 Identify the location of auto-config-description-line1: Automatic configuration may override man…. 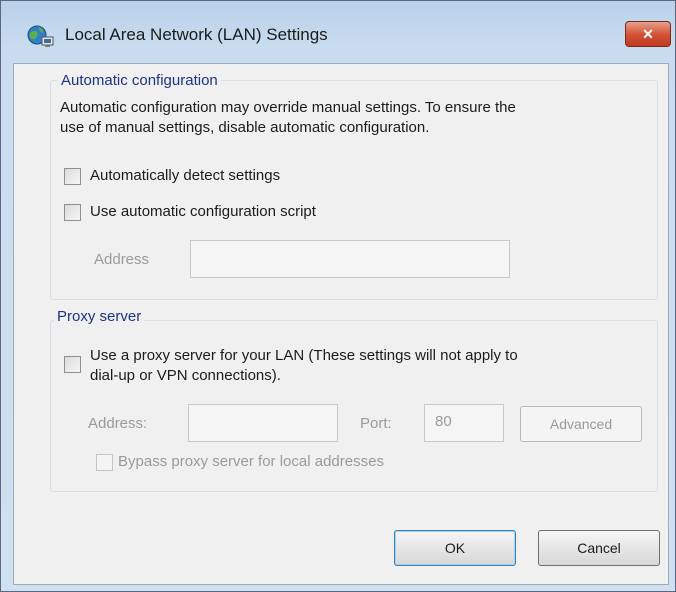
(288, 107).